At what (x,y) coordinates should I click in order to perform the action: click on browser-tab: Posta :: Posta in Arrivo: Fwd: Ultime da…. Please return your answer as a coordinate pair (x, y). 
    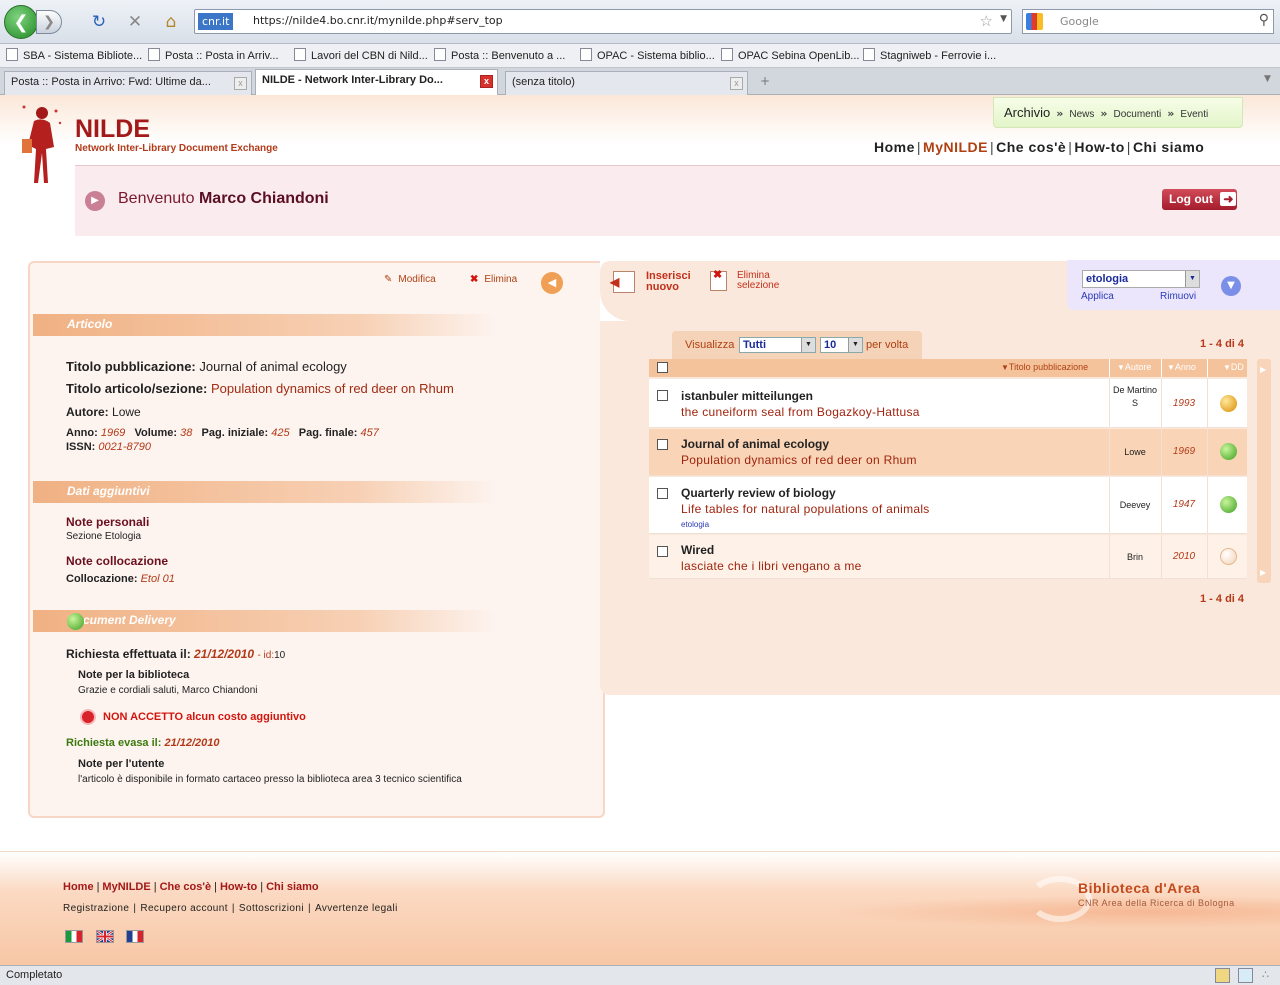
    Looking at the image, I should click on (128, 83).